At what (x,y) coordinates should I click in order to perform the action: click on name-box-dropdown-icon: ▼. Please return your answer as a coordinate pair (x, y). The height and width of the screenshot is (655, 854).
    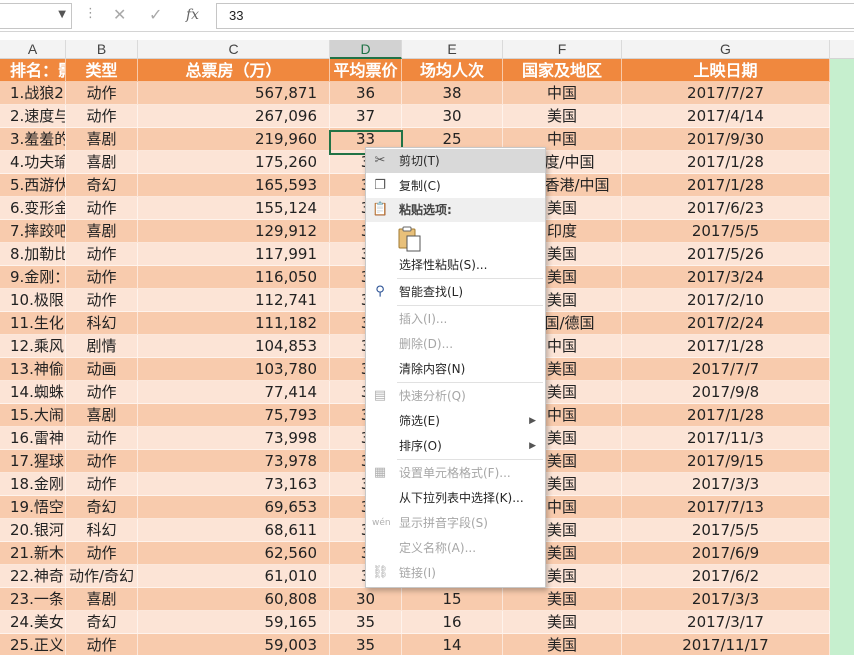
    Looking at the image, I should click on (62, 14).